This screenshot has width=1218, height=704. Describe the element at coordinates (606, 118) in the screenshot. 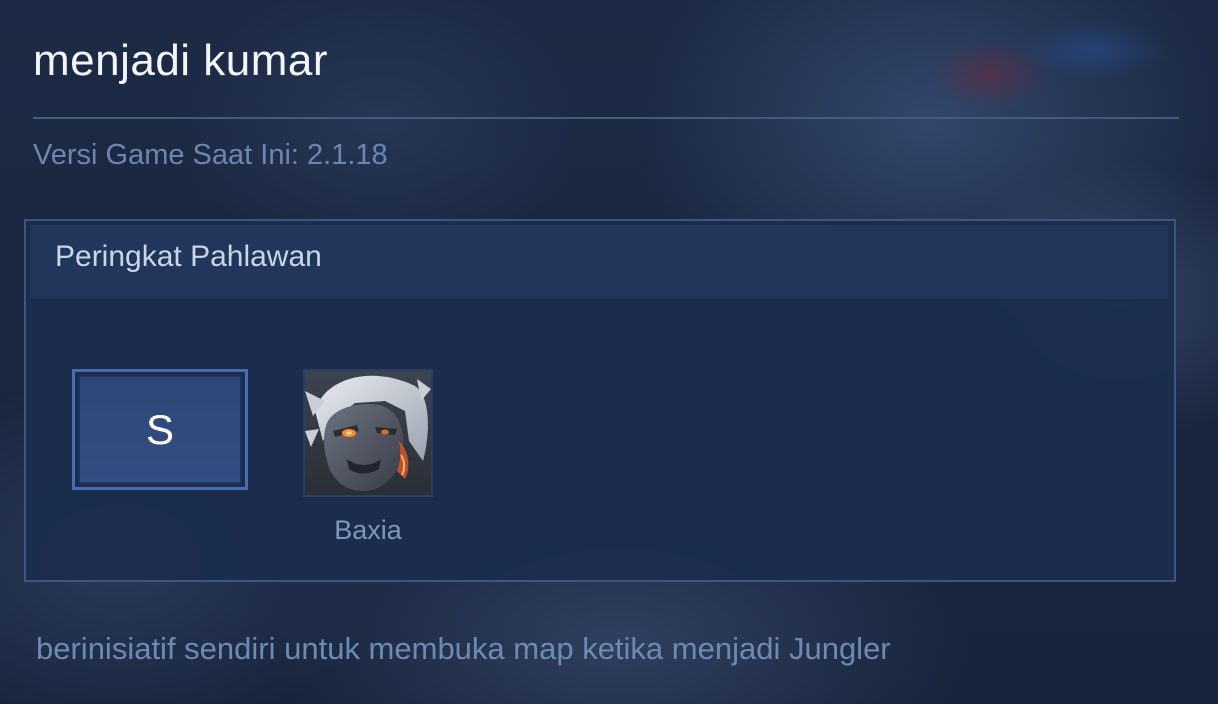

I see `title-divider` at that location.